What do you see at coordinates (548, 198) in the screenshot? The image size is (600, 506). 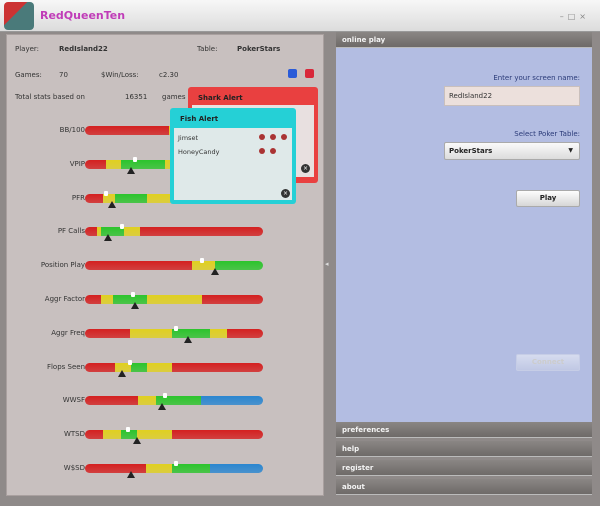 I see `play-button: Play` at bounding box center [548, 198].